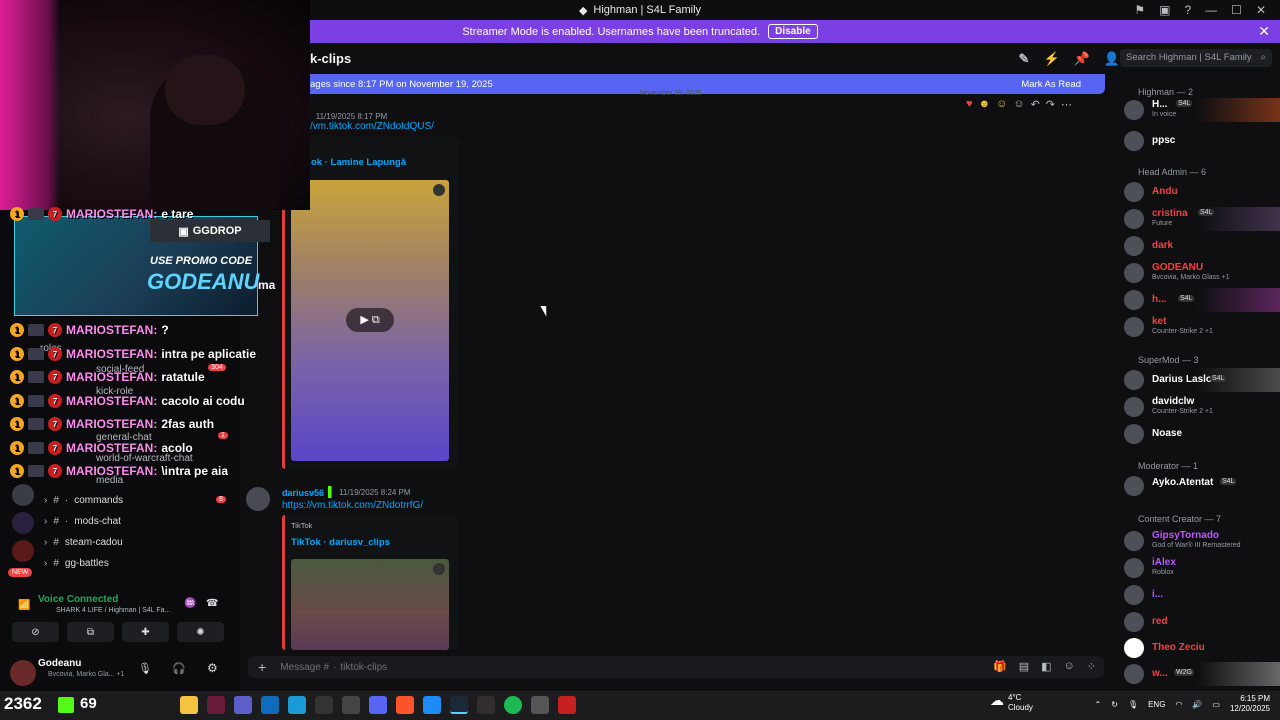 The height and width of the screenshot is (720, 1280). What do you see at coordinates (270, 705) in the screenshot?
I see `mail-icon` at bounding box center [270, 705].